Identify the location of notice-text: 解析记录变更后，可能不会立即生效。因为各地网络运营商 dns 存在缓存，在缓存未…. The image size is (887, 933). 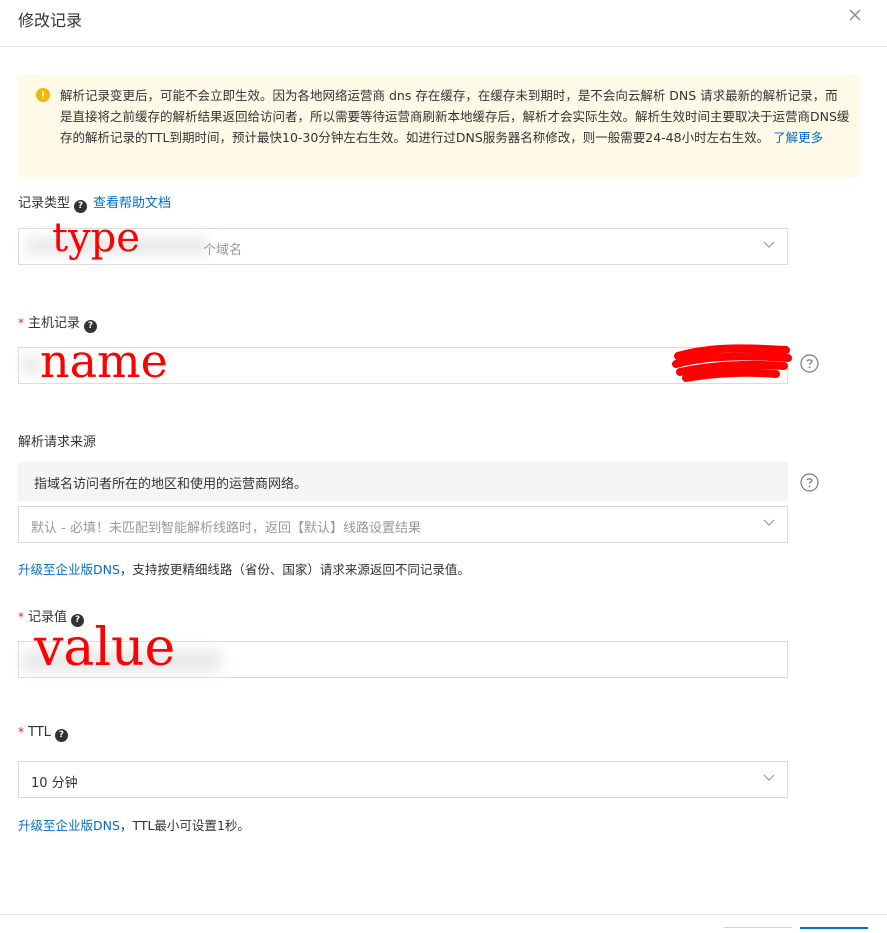
(455, 116).